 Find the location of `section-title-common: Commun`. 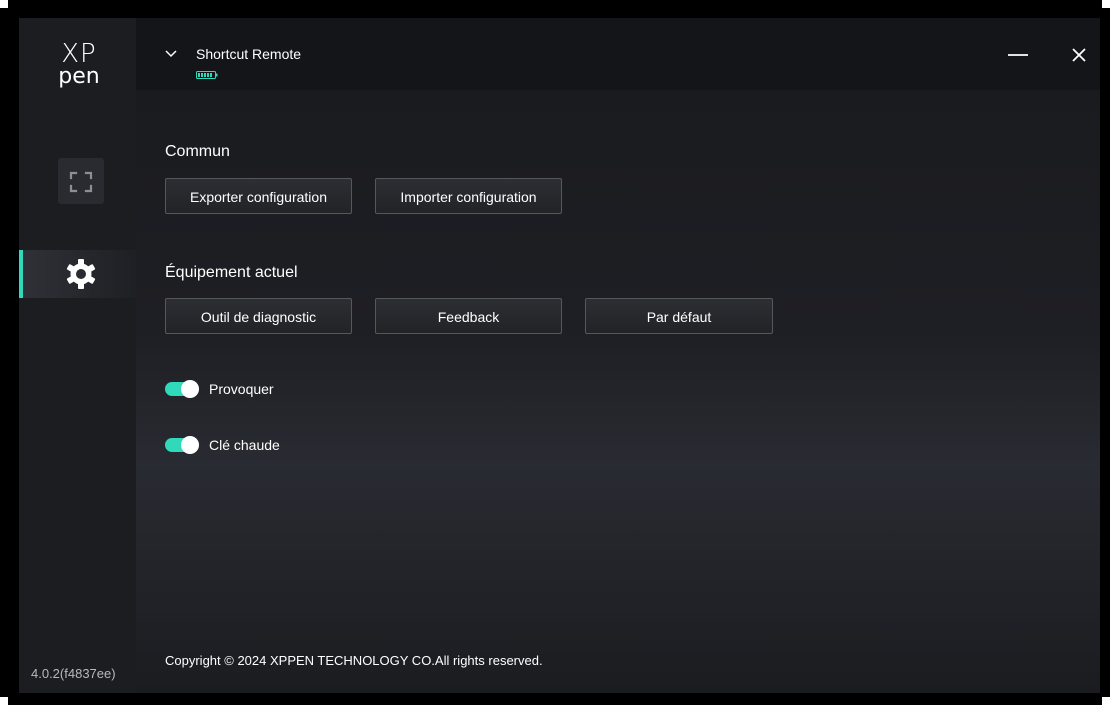

section-title-common: Commun is located at coordinates (197, 151).